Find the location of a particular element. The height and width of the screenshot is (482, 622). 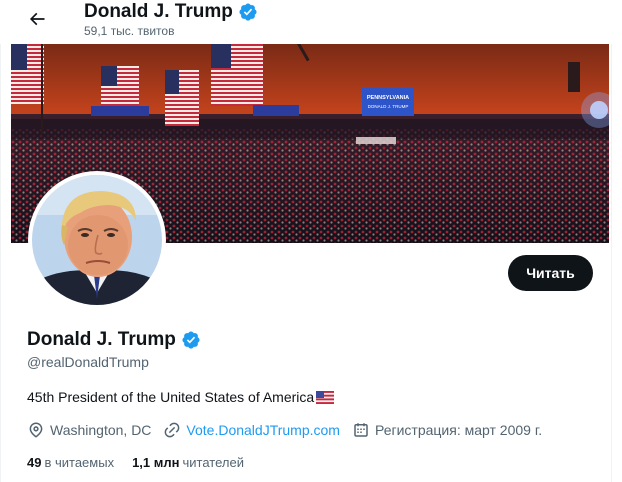

following-label: в читаемых is located at coordinates (79, 462).